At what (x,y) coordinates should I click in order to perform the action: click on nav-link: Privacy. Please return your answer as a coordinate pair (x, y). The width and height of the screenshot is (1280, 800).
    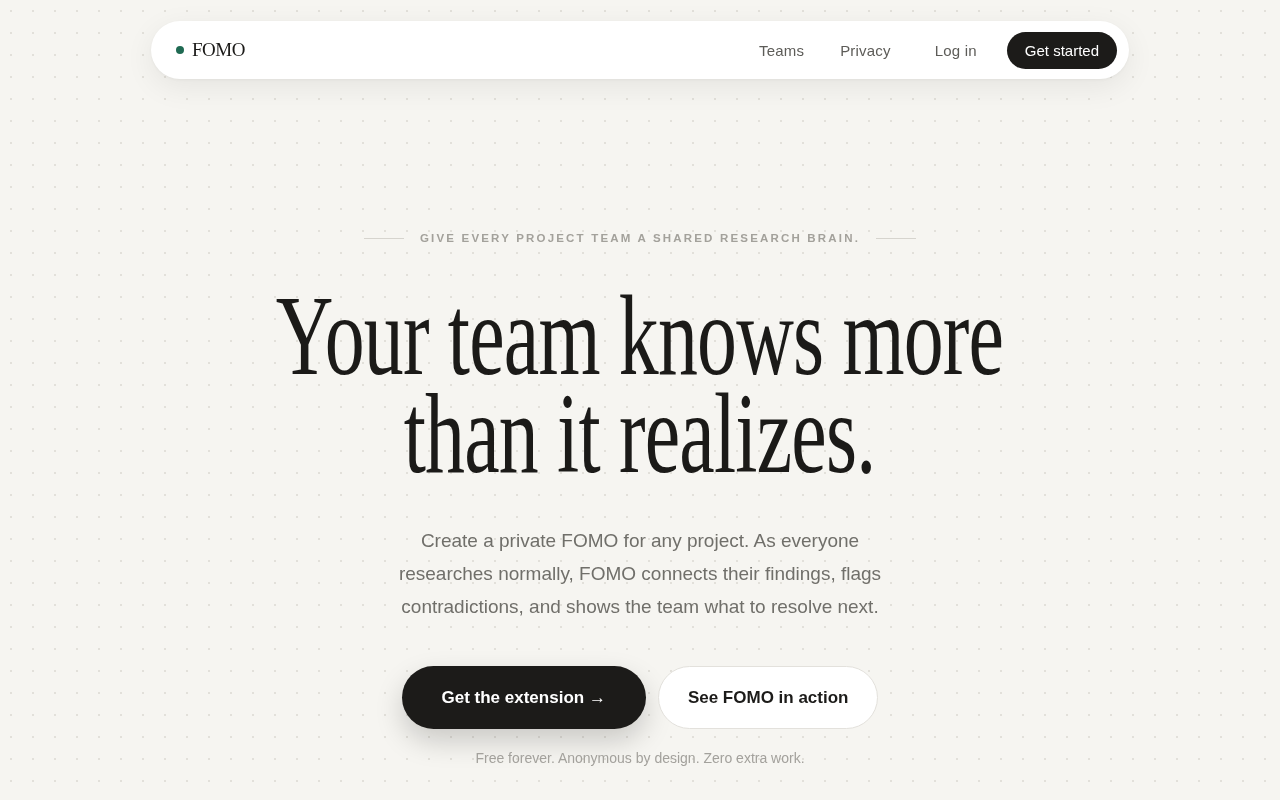
    Looking at the image, I should click on (865, 50).